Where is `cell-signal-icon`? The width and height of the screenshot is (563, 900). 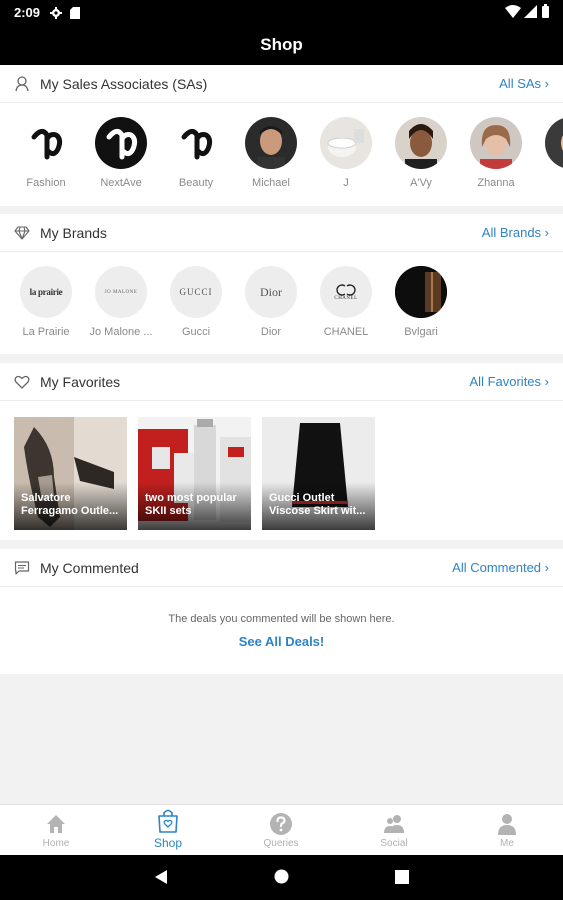
cell-signal-icon is located at coordinates (530, 14).